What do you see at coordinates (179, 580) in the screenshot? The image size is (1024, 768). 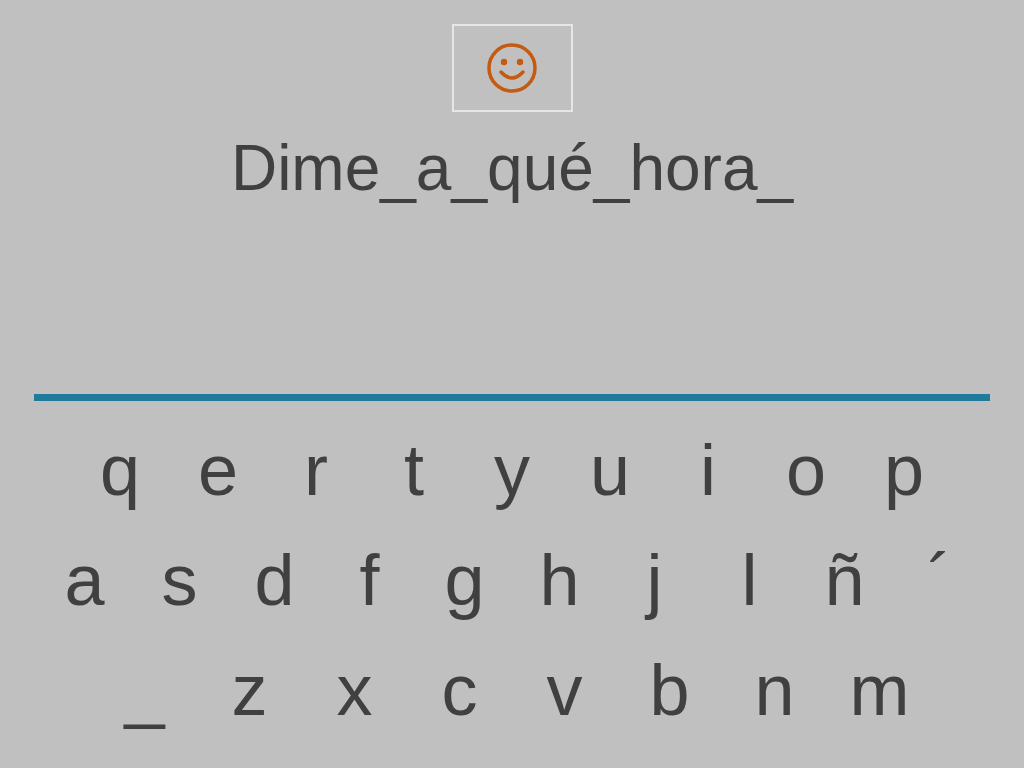 I see `key: s` at bounding box center [179, 580].